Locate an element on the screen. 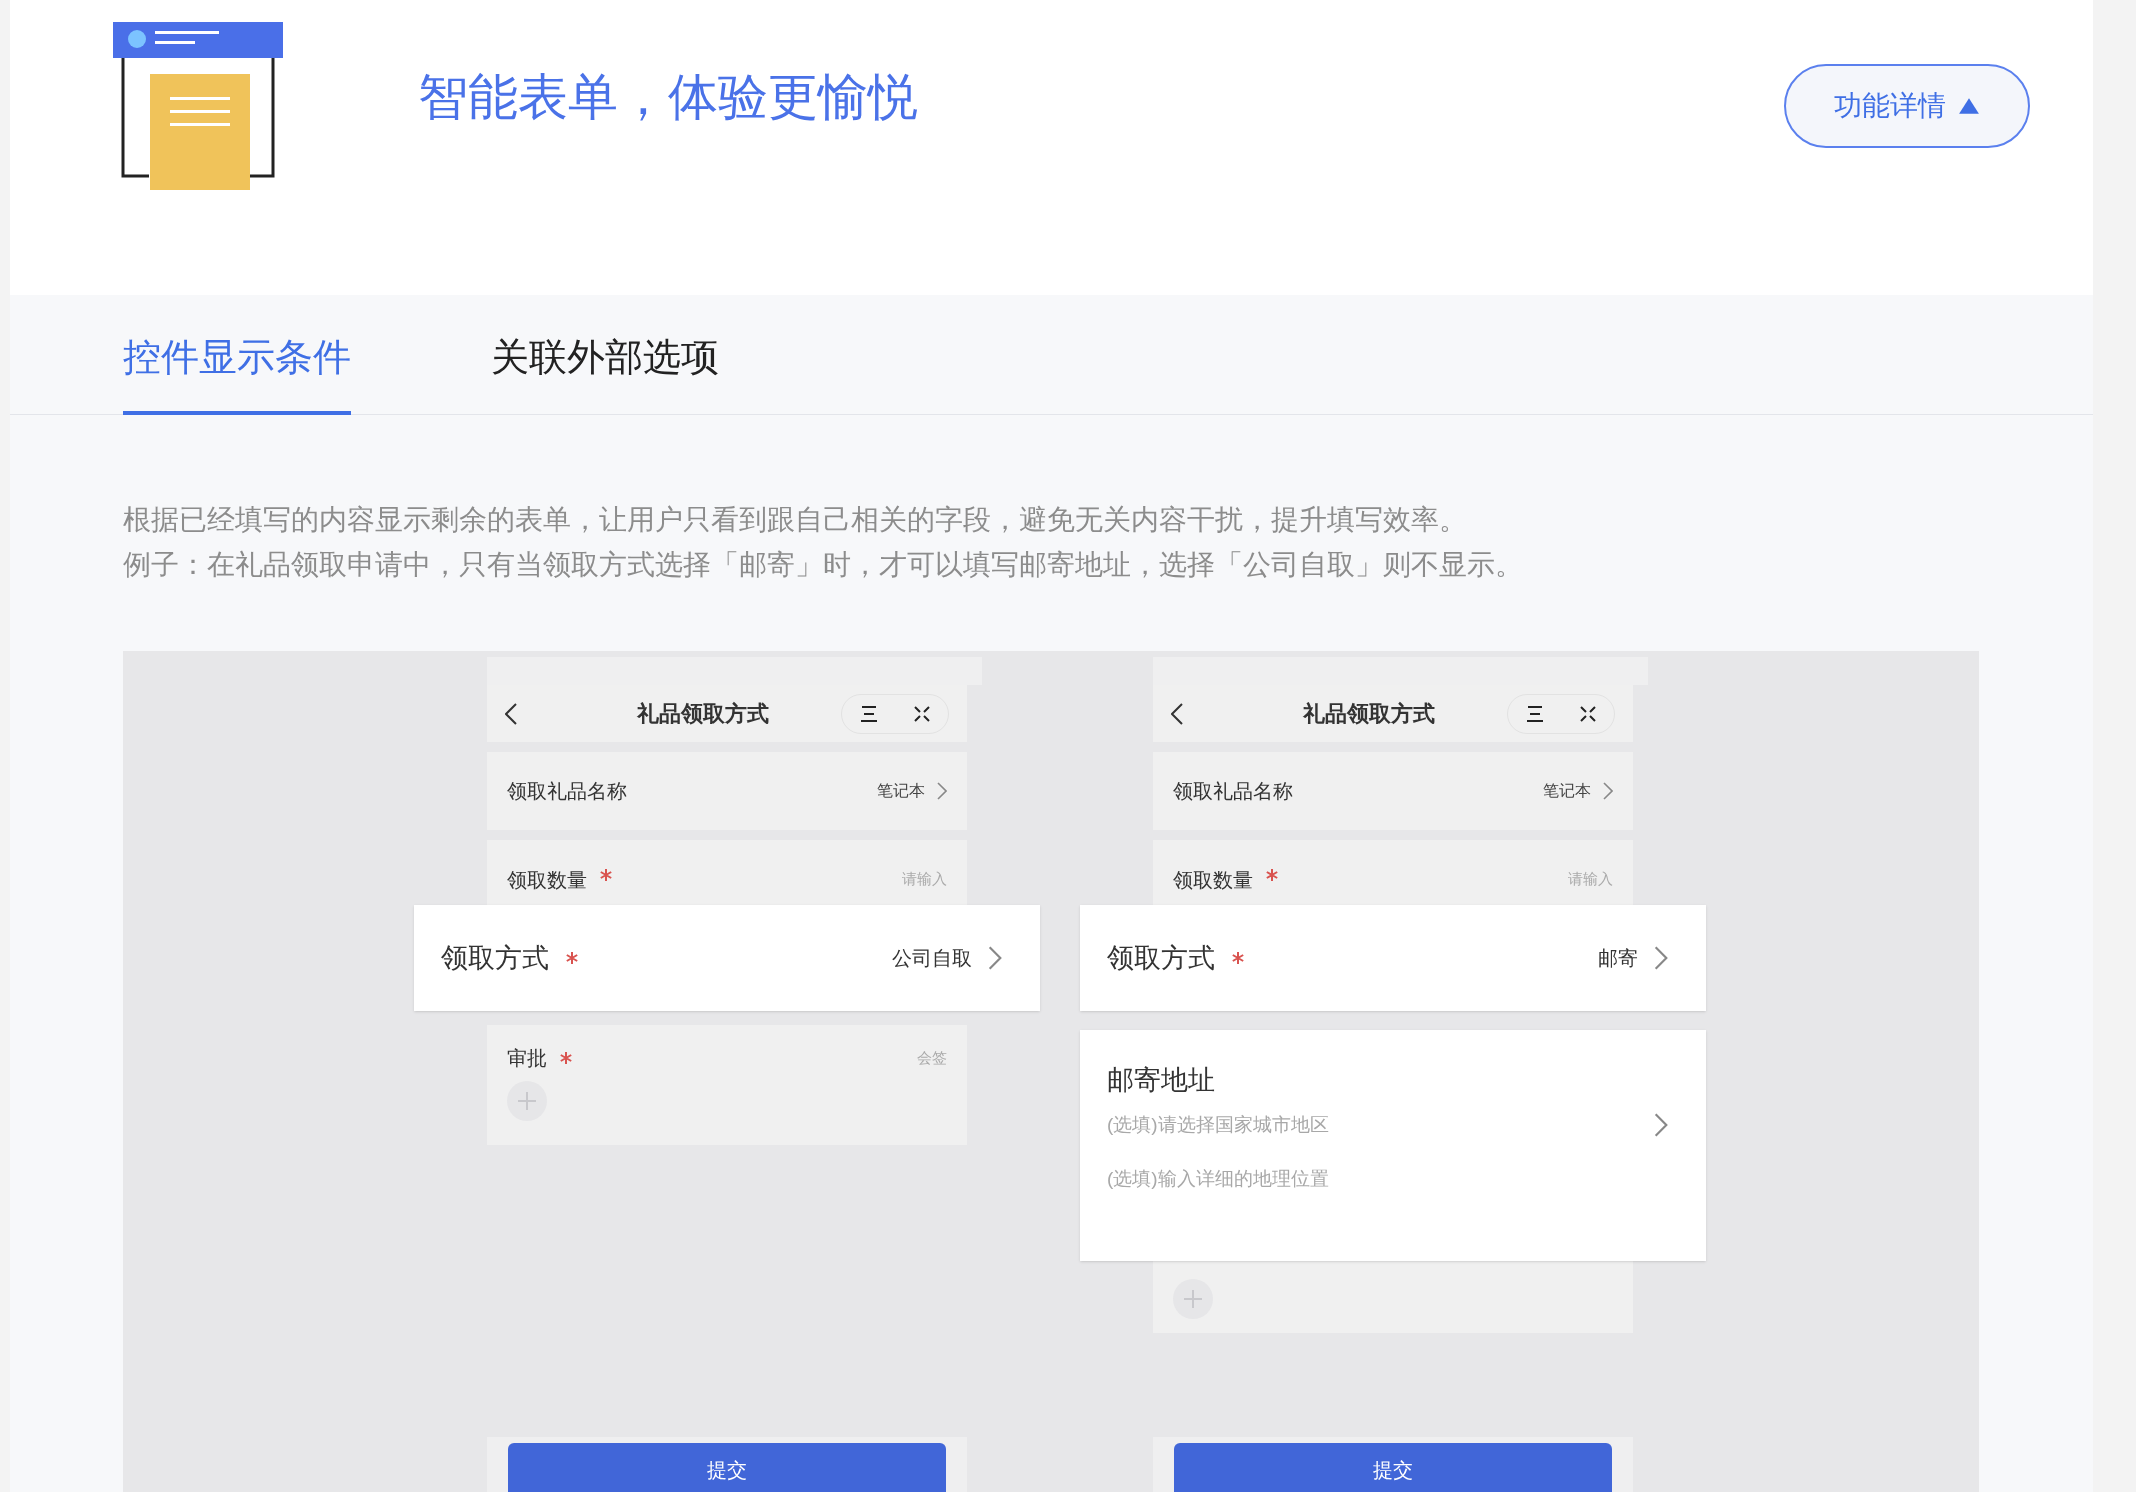  field-value: 邮寄 is located at coordinates (1618, 958).